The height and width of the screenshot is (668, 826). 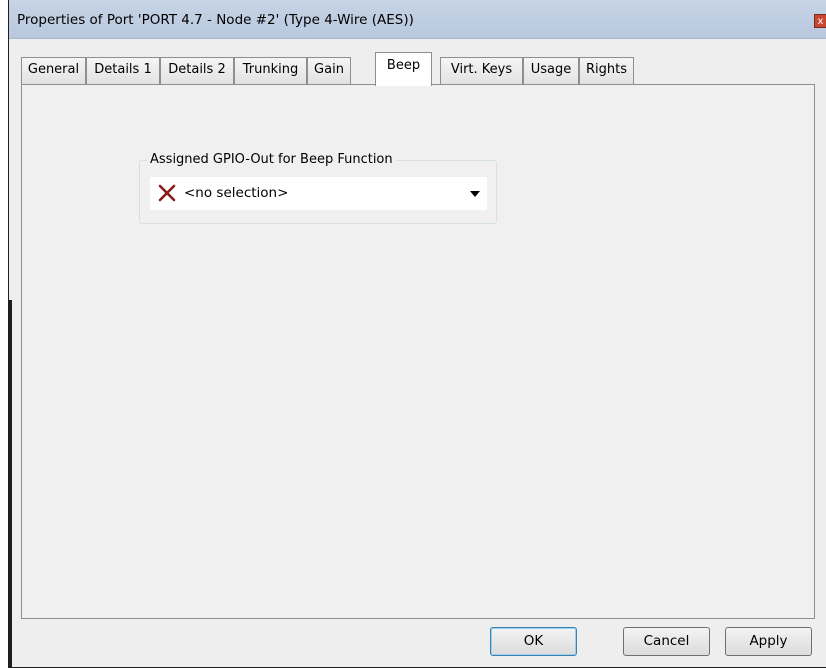 I want to click on close-icon: x, so click(x=820, y=21).